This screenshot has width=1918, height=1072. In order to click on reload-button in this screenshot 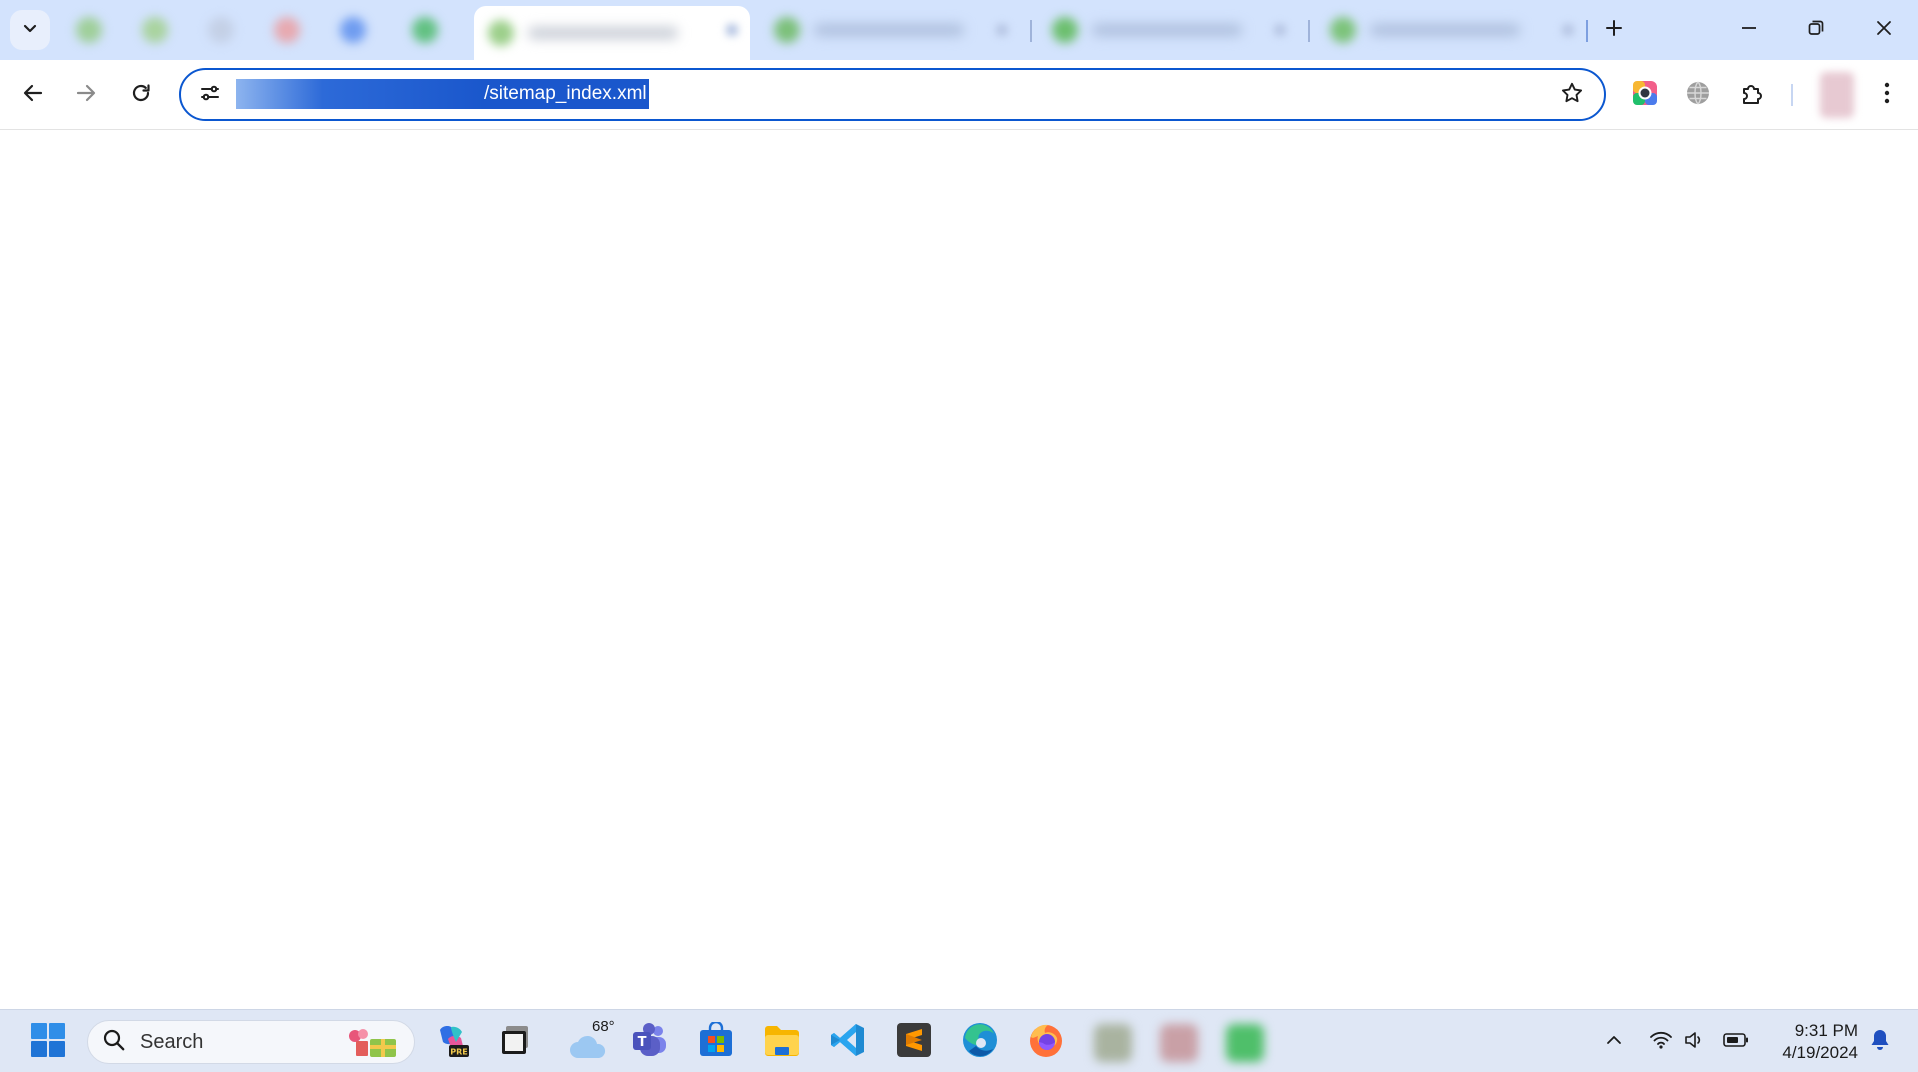, I will do `click(141, 95)`.